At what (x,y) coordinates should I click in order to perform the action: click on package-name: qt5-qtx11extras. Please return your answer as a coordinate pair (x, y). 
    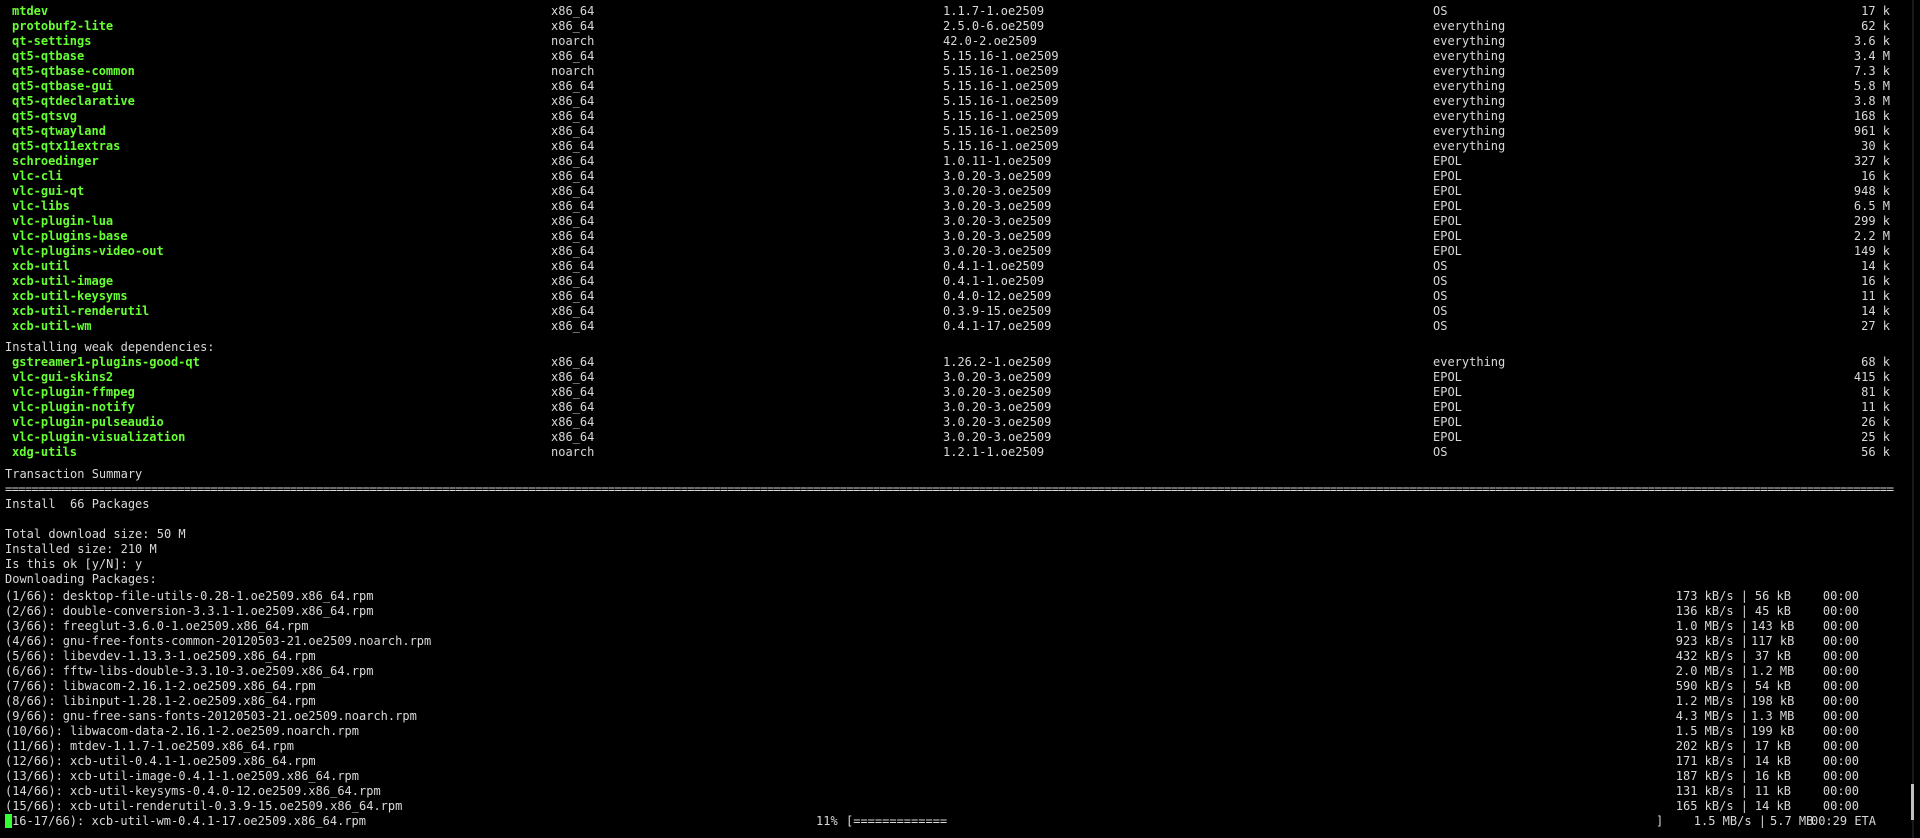
    Looking at the image, I should click on (66, 146).